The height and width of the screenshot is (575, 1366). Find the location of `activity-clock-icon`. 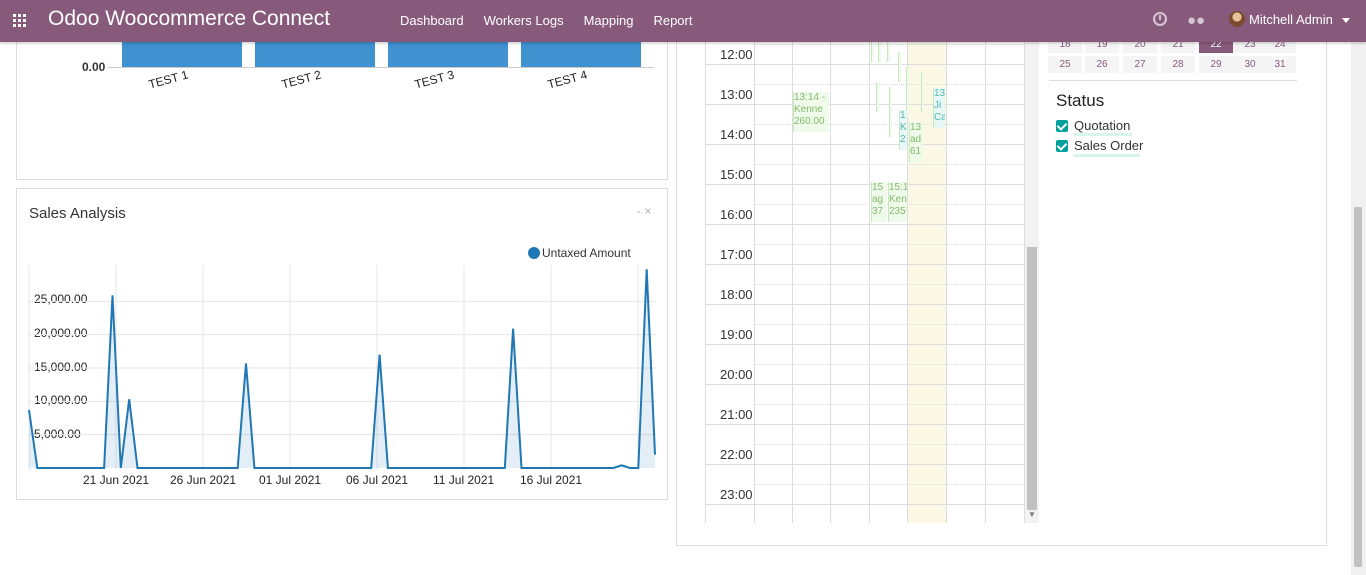

activity-clock-icon is located at coordinates (1160, 19).